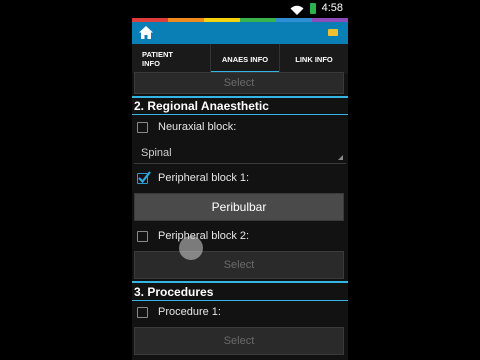  What do you see at coordinates (204, 236) in the screenshot?
I see `peripheral-block-2-label: Peripheral block 2:` at bounding box center [204, 236].